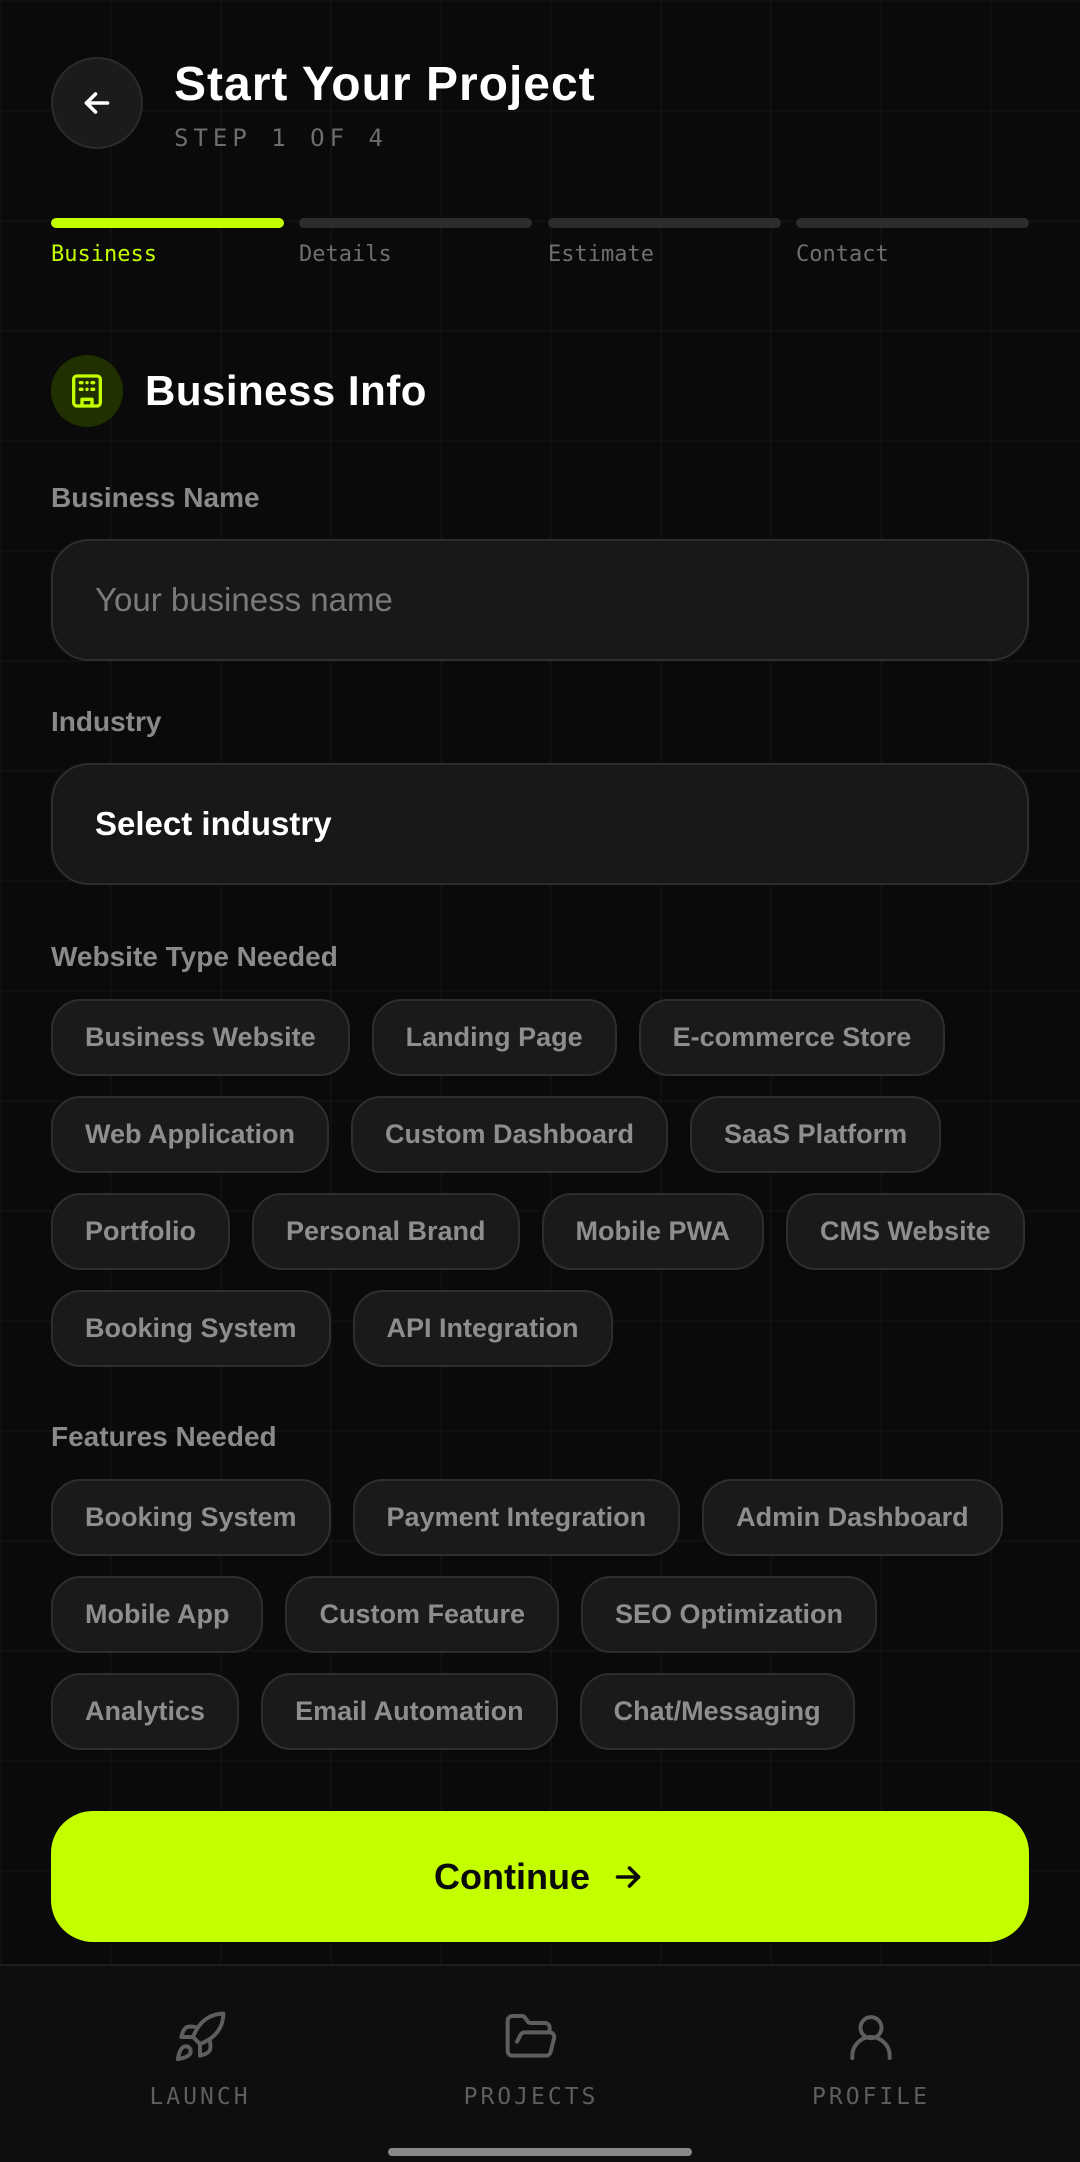 The height and width of the screenshot is (2162, 1080). I want to click on progress-step-label: Contact, so click(842, 254).